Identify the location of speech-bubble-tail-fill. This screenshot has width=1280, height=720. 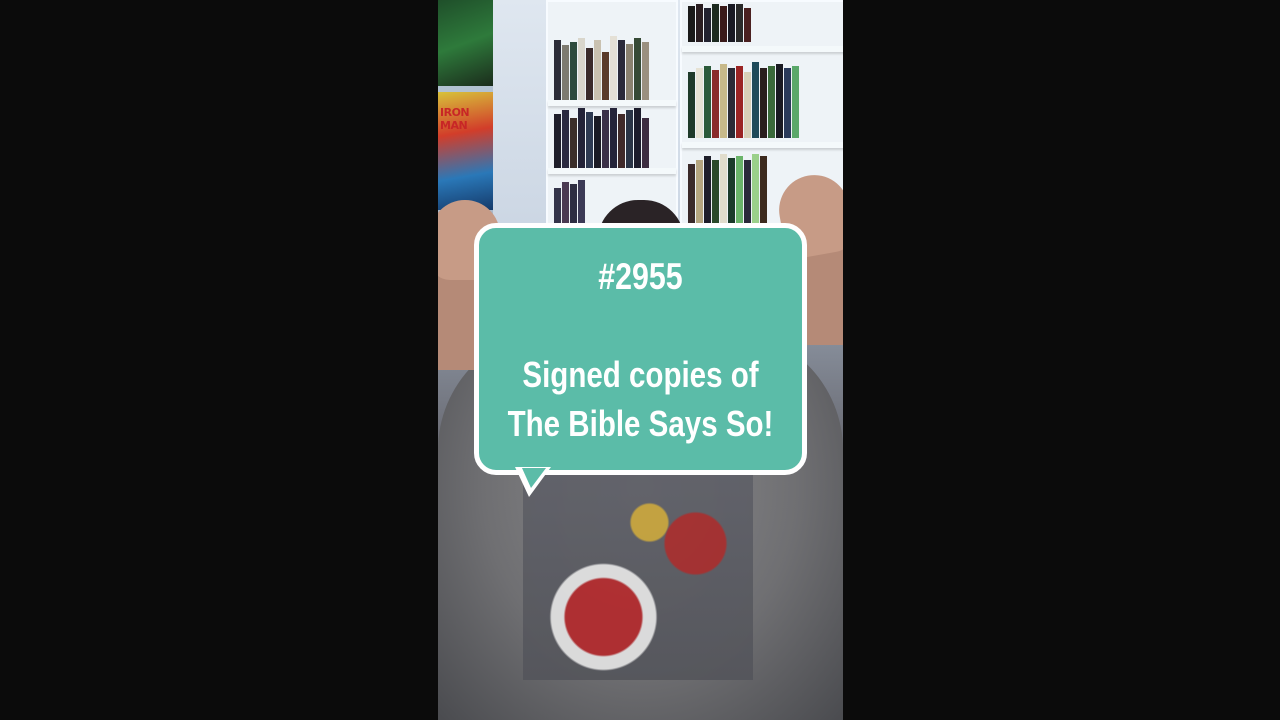
(534, 478).